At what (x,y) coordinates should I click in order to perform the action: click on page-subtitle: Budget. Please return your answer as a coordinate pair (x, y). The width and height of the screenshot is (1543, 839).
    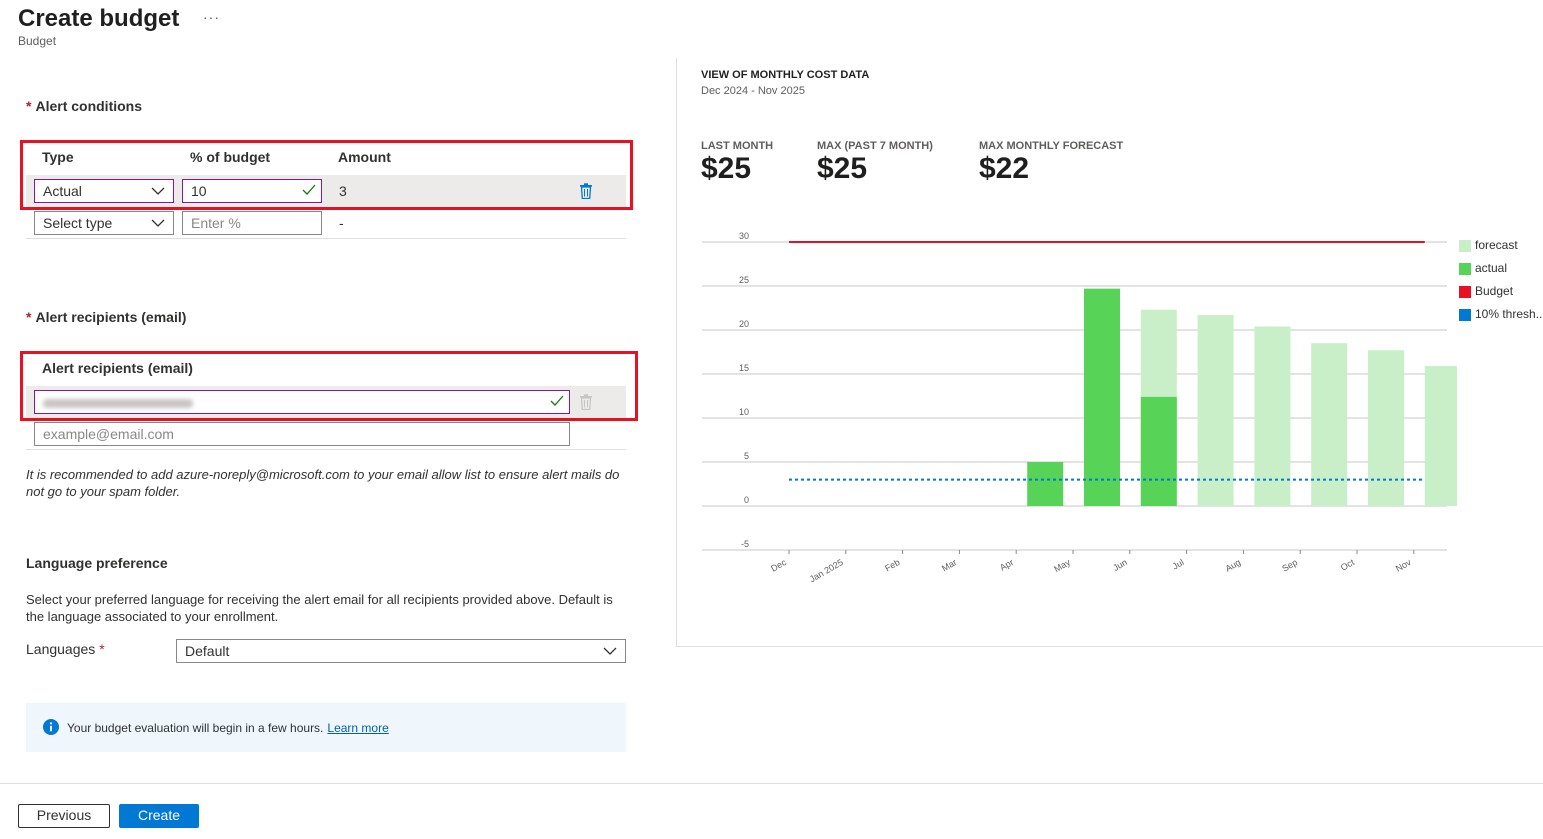
    Looking at the image, I should click on (37, 41).